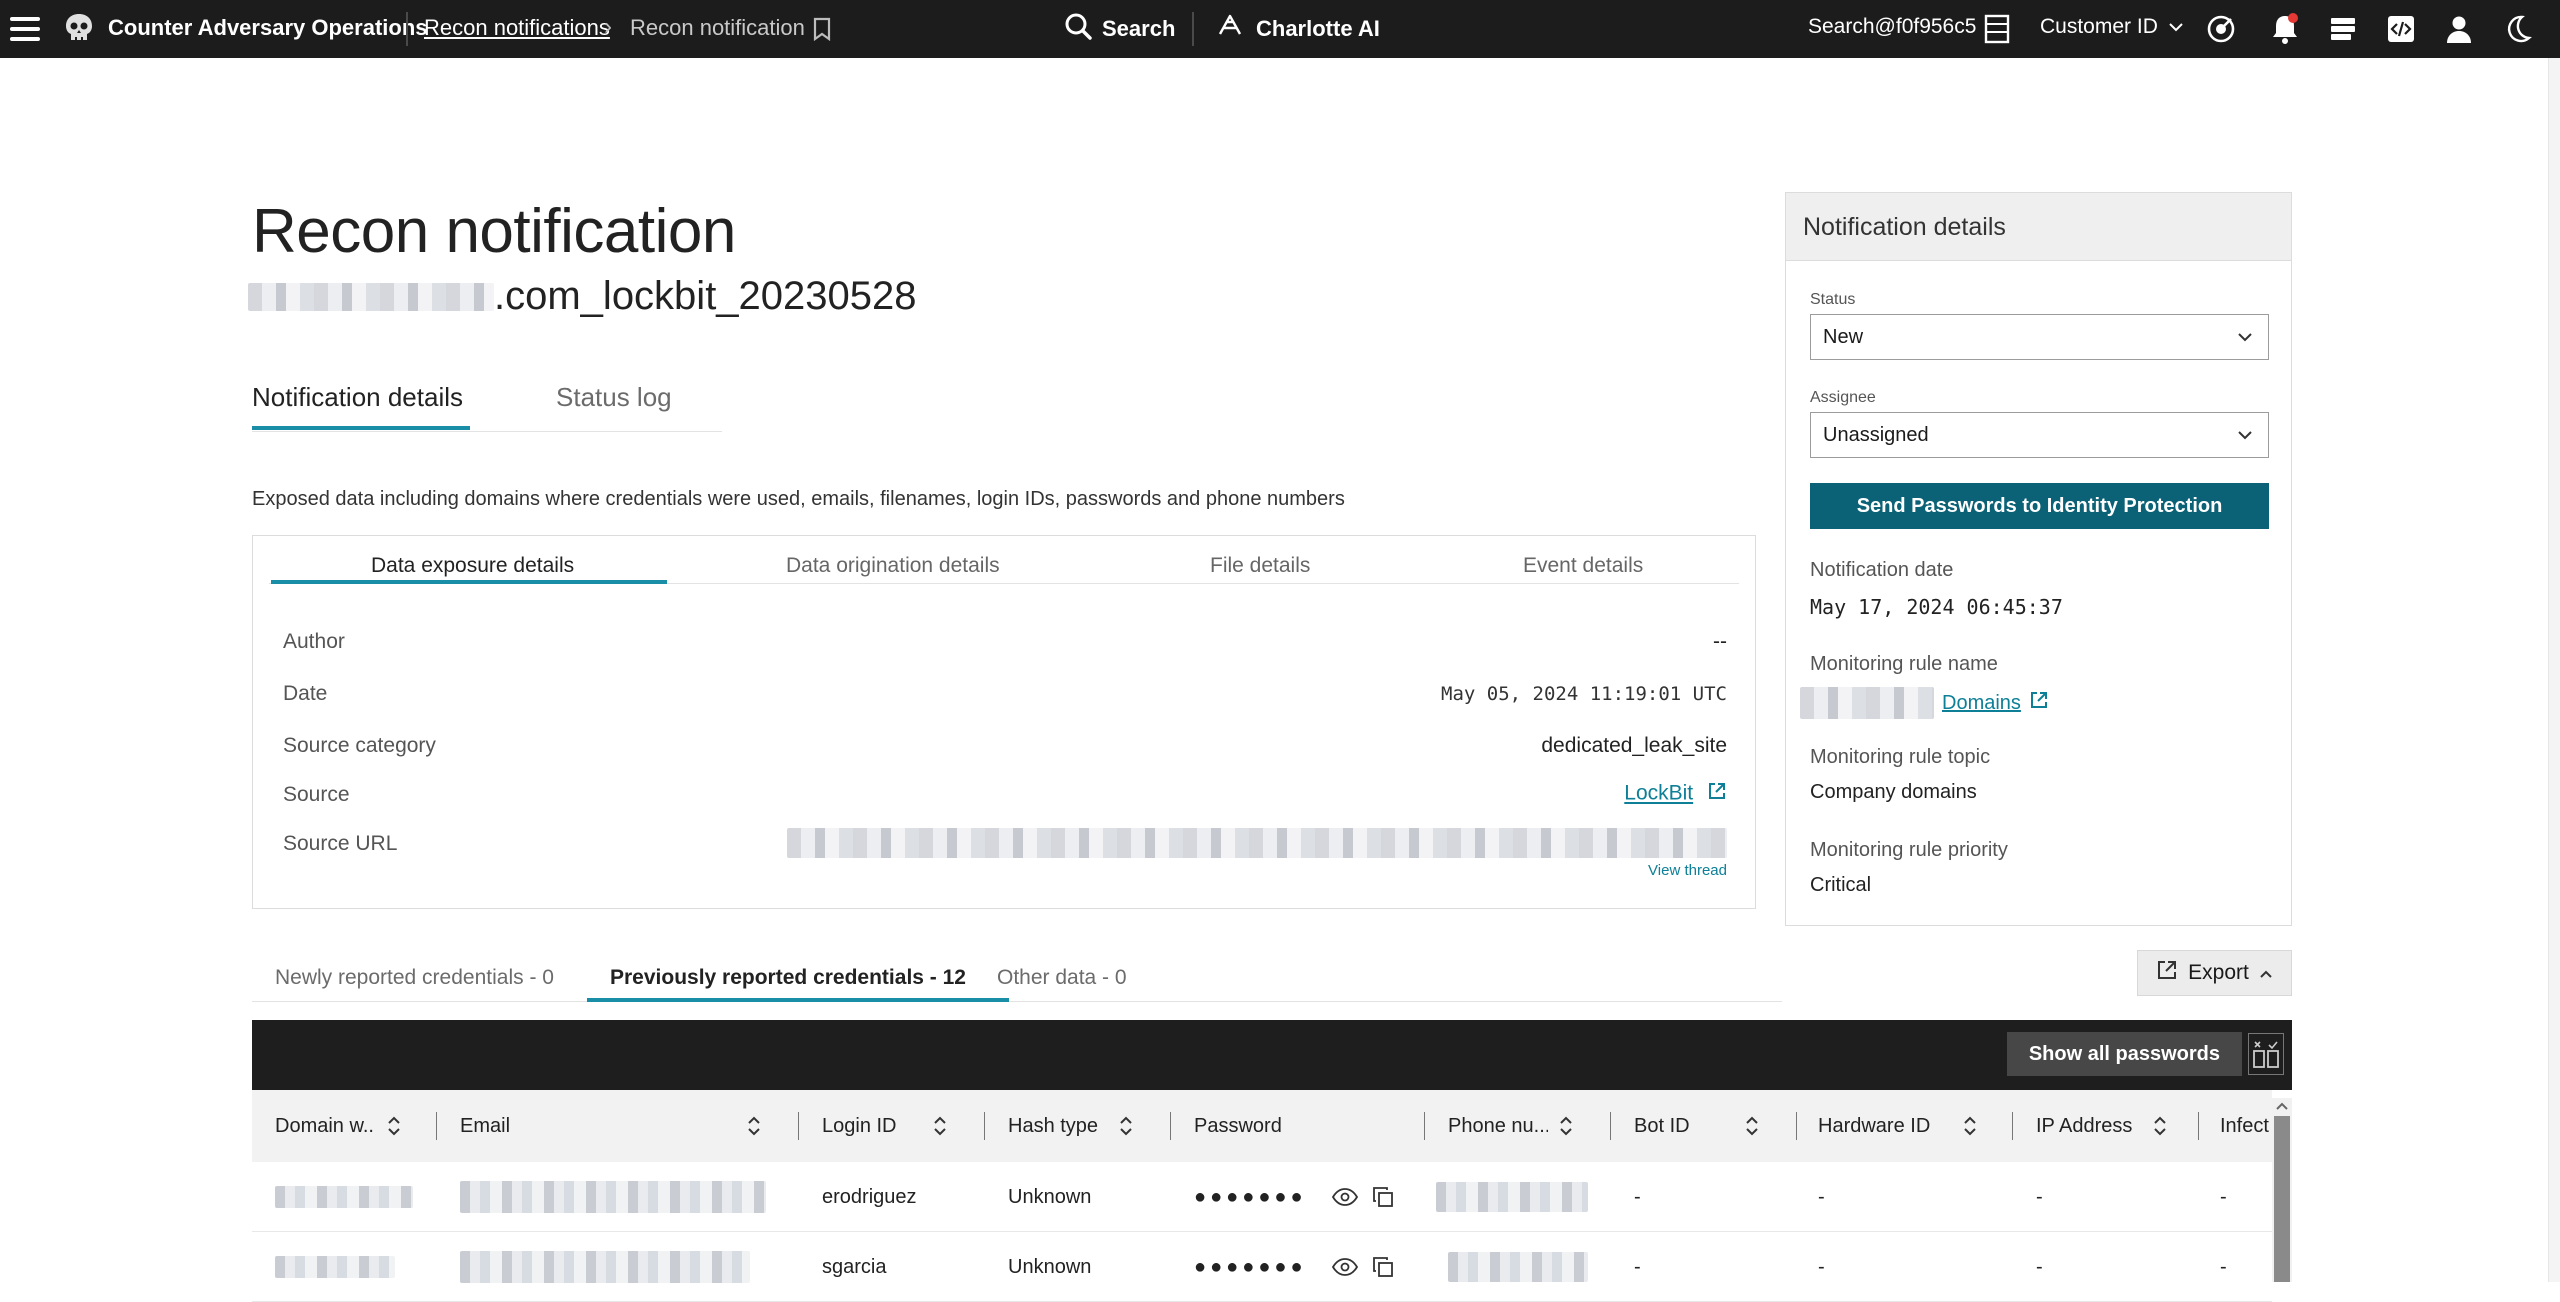  Describe the element at coordinates (1318, 28) in the screenshot. I see `charlotte-label: Charlotte AI` at that location.